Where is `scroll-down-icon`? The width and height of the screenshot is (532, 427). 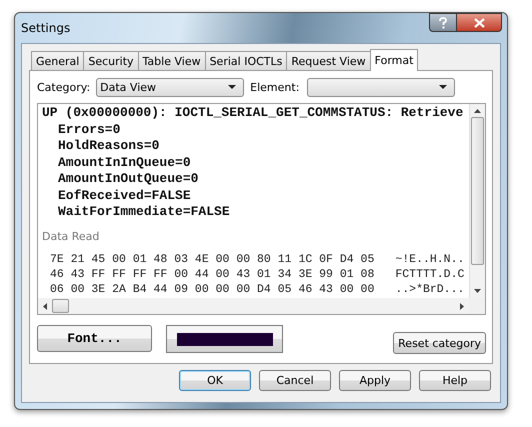 scroll-down-icon is located at coordinates (477, 291).